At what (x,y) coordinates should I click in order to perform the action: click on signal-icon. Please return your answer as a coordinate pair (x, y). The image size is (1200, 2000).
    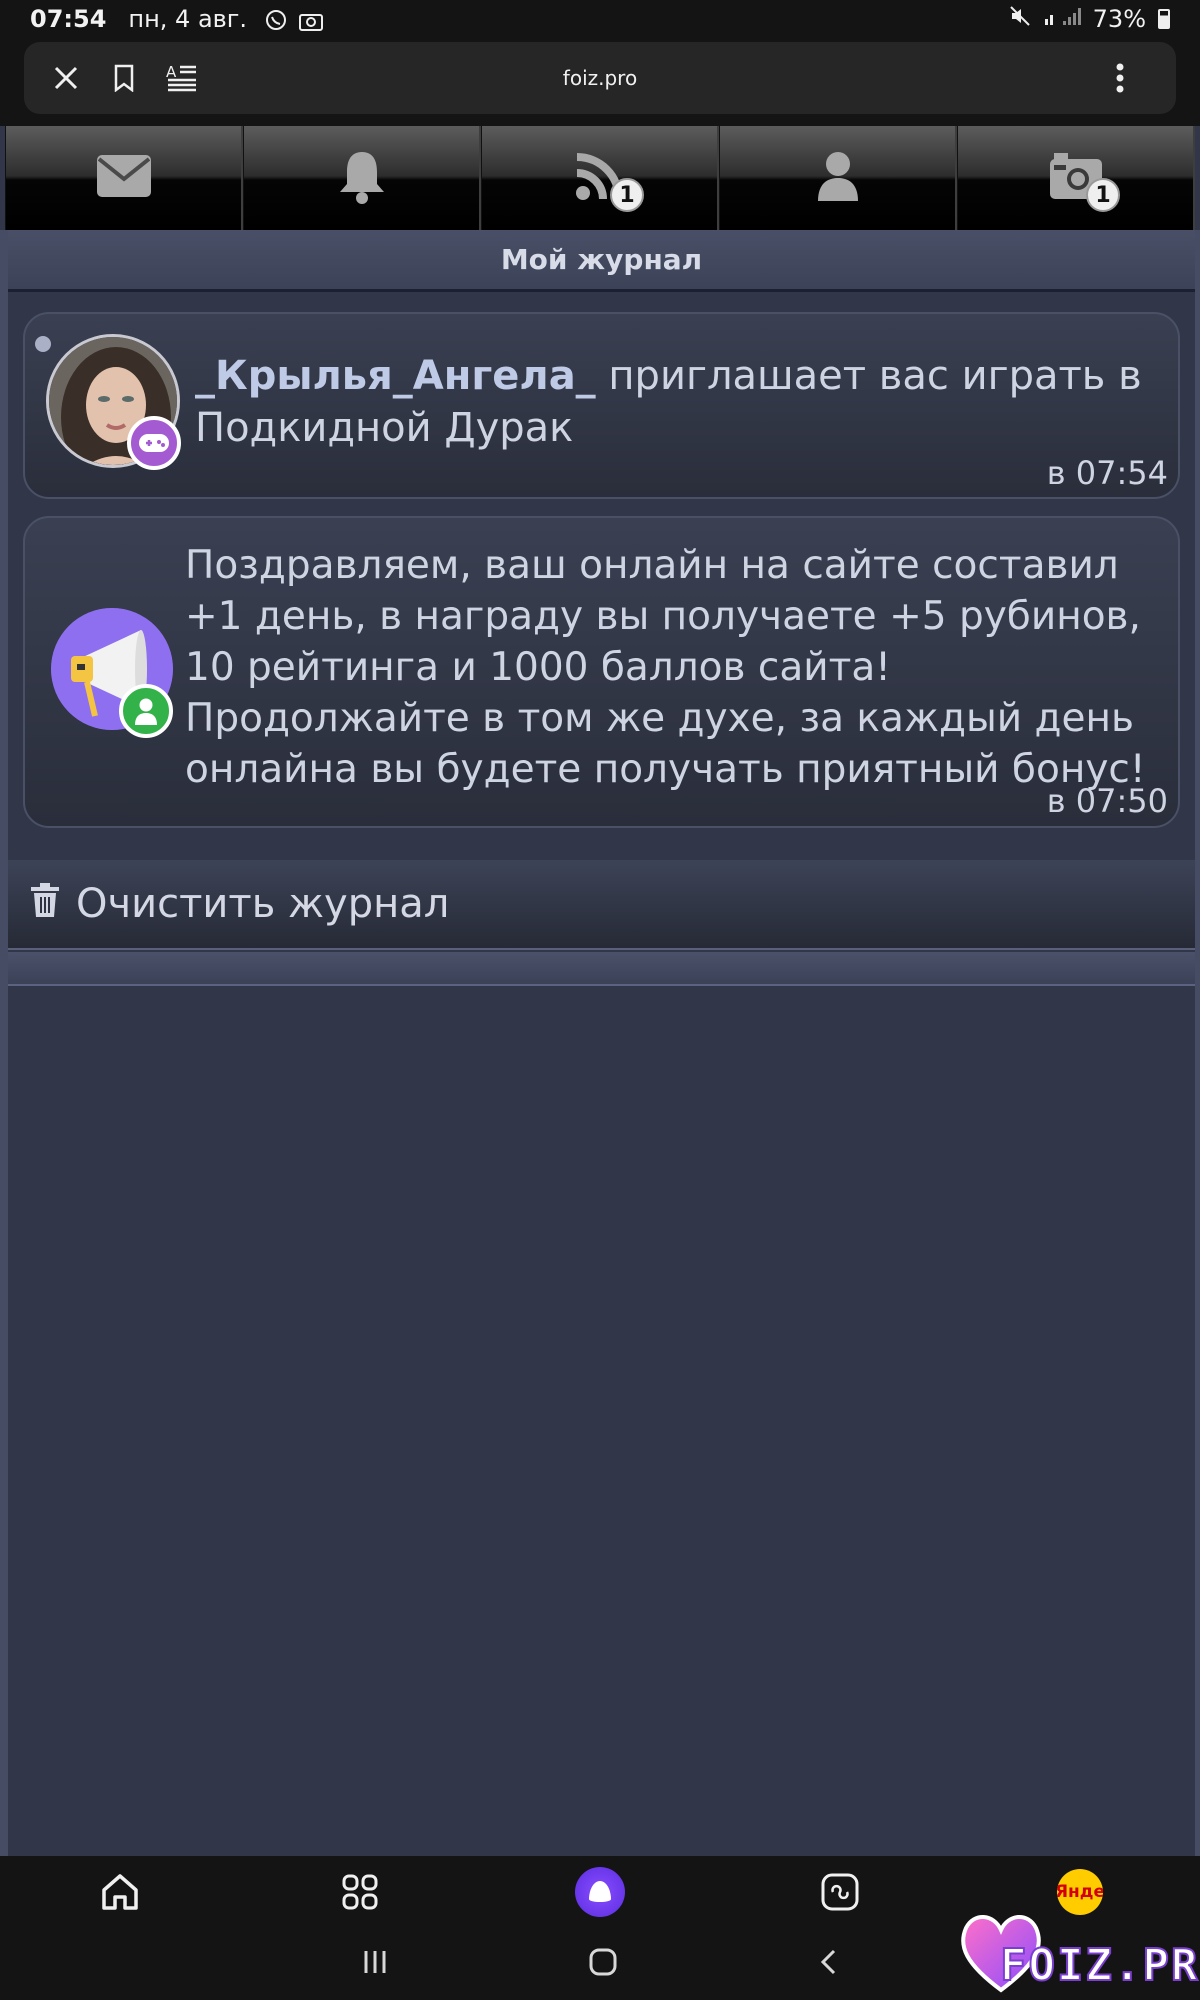
    Looking at the image, I should click on (1062, 19).